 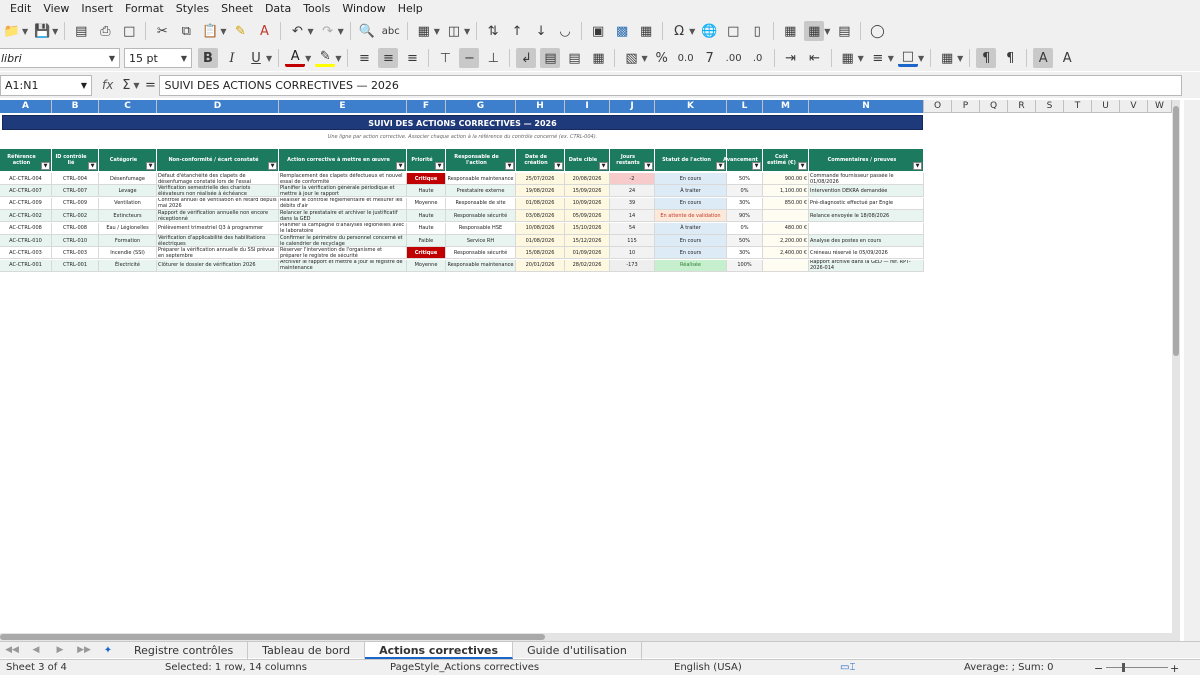 I want to click on table-cell: Prestataire externe, so click(x=481, y=191).